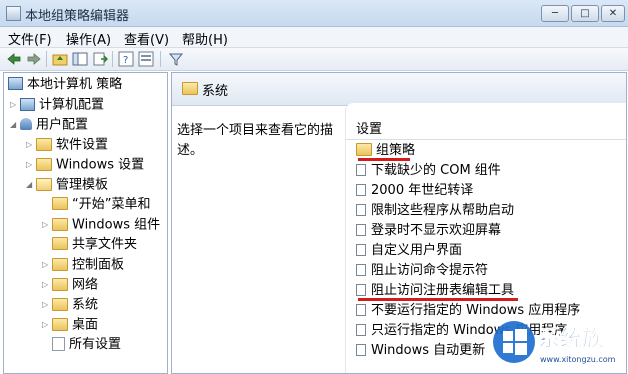  I want to click on description-text: 选择一个项目来查看它的描述。, so click(255, 140).